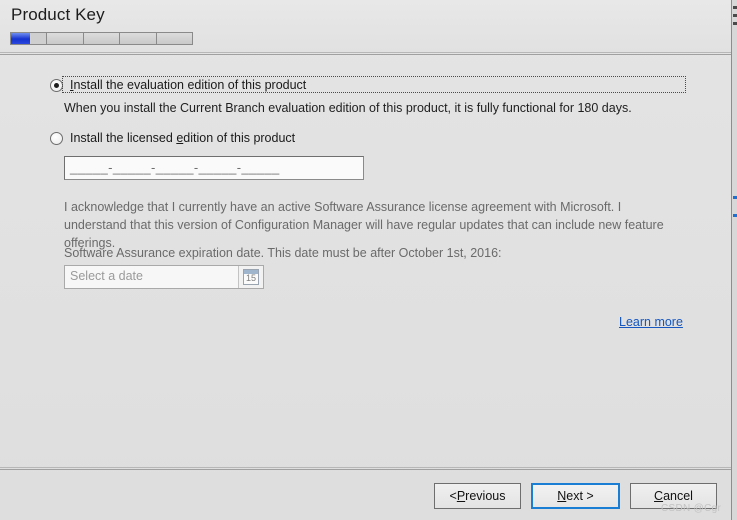 The height and width of the screenshot is (520, 737). I want to click on header-separator, so click(365, 53).